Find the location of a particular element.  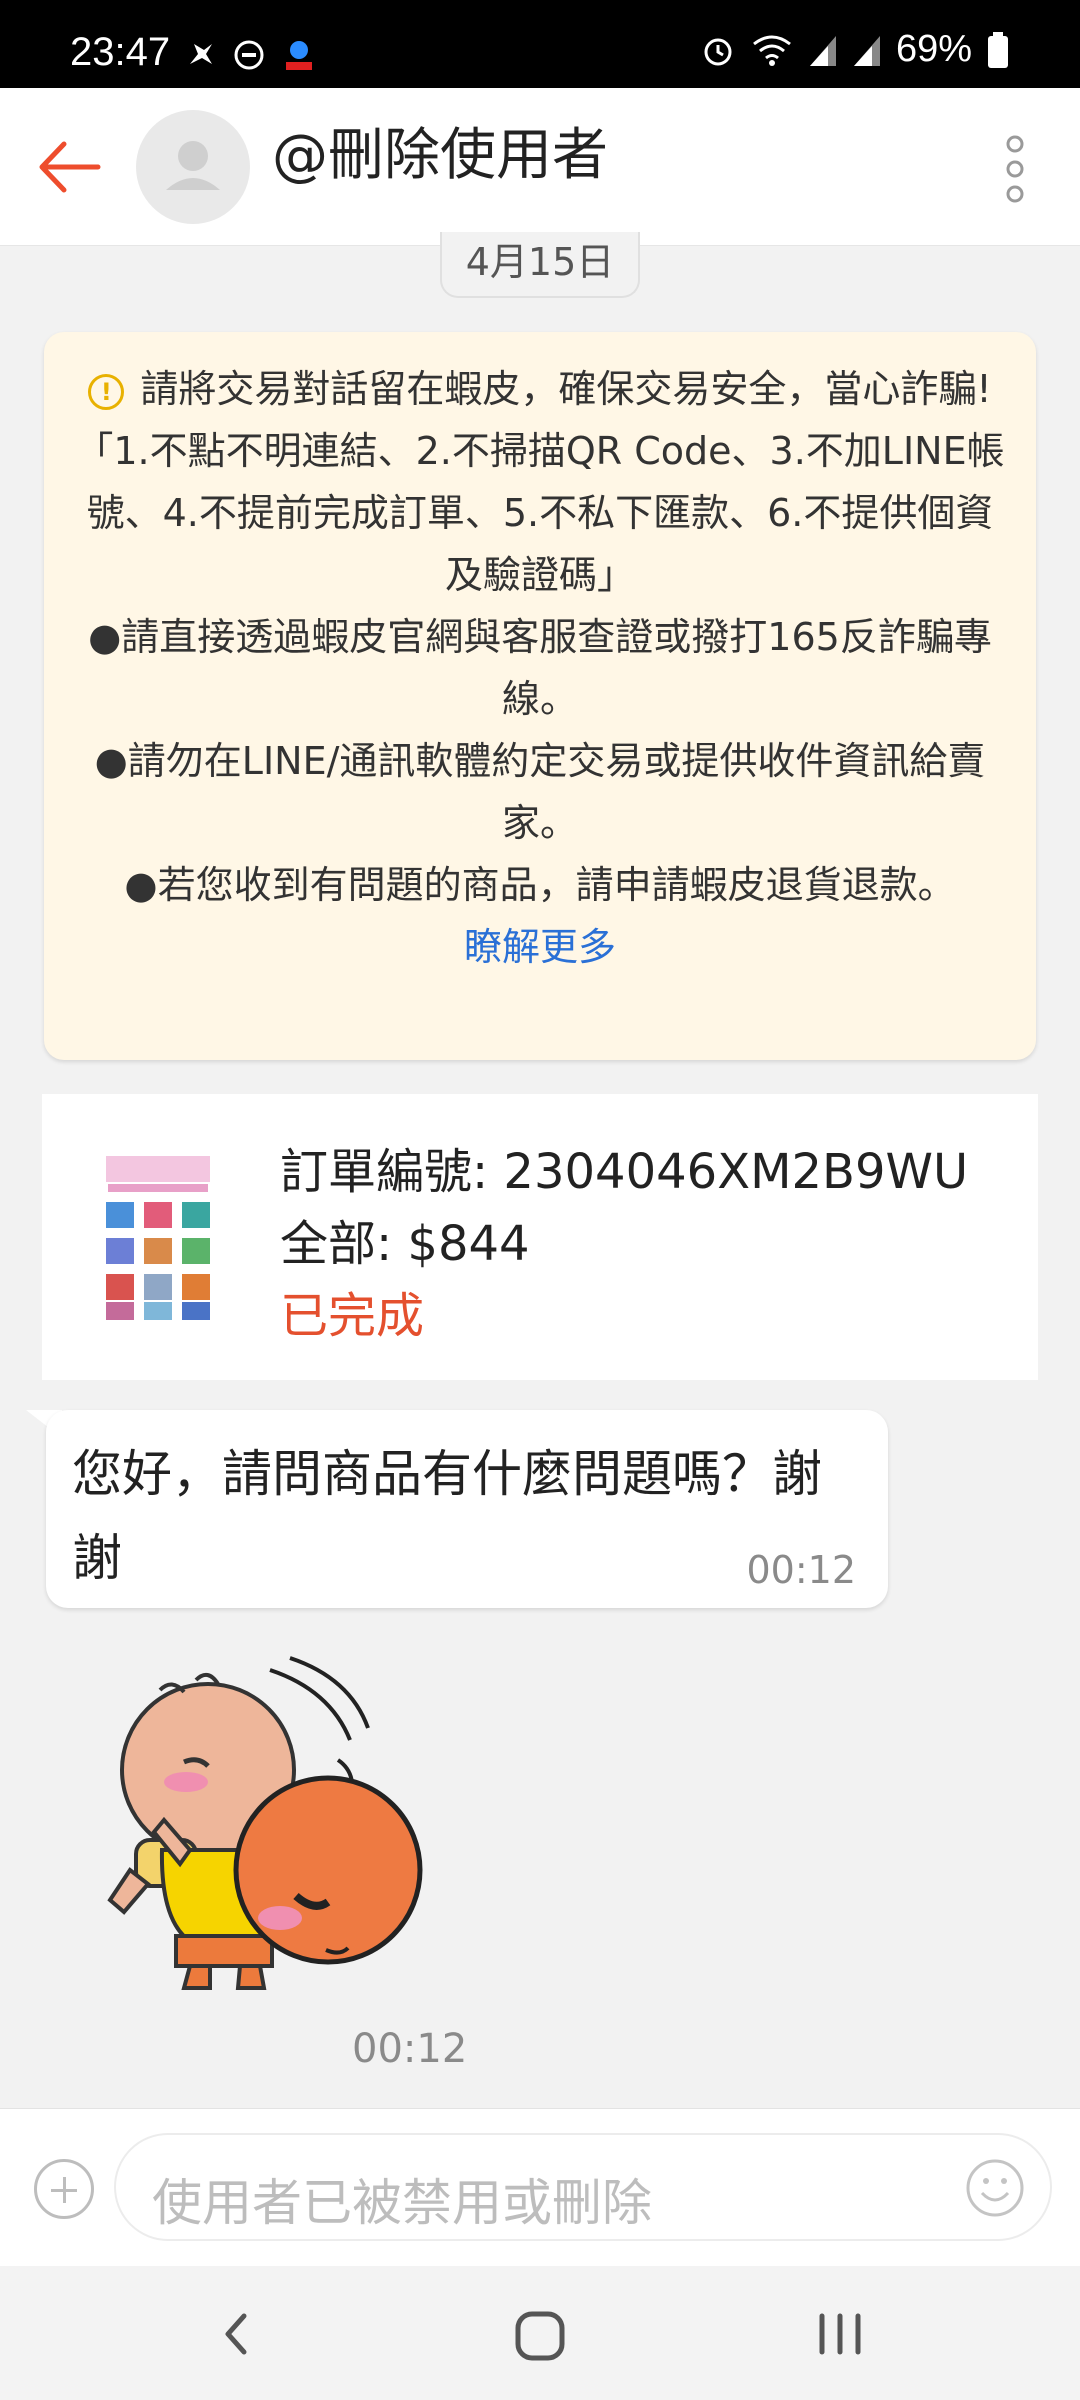

learn-more-link: 瞭解更多 is located at coordinates (540, 947).